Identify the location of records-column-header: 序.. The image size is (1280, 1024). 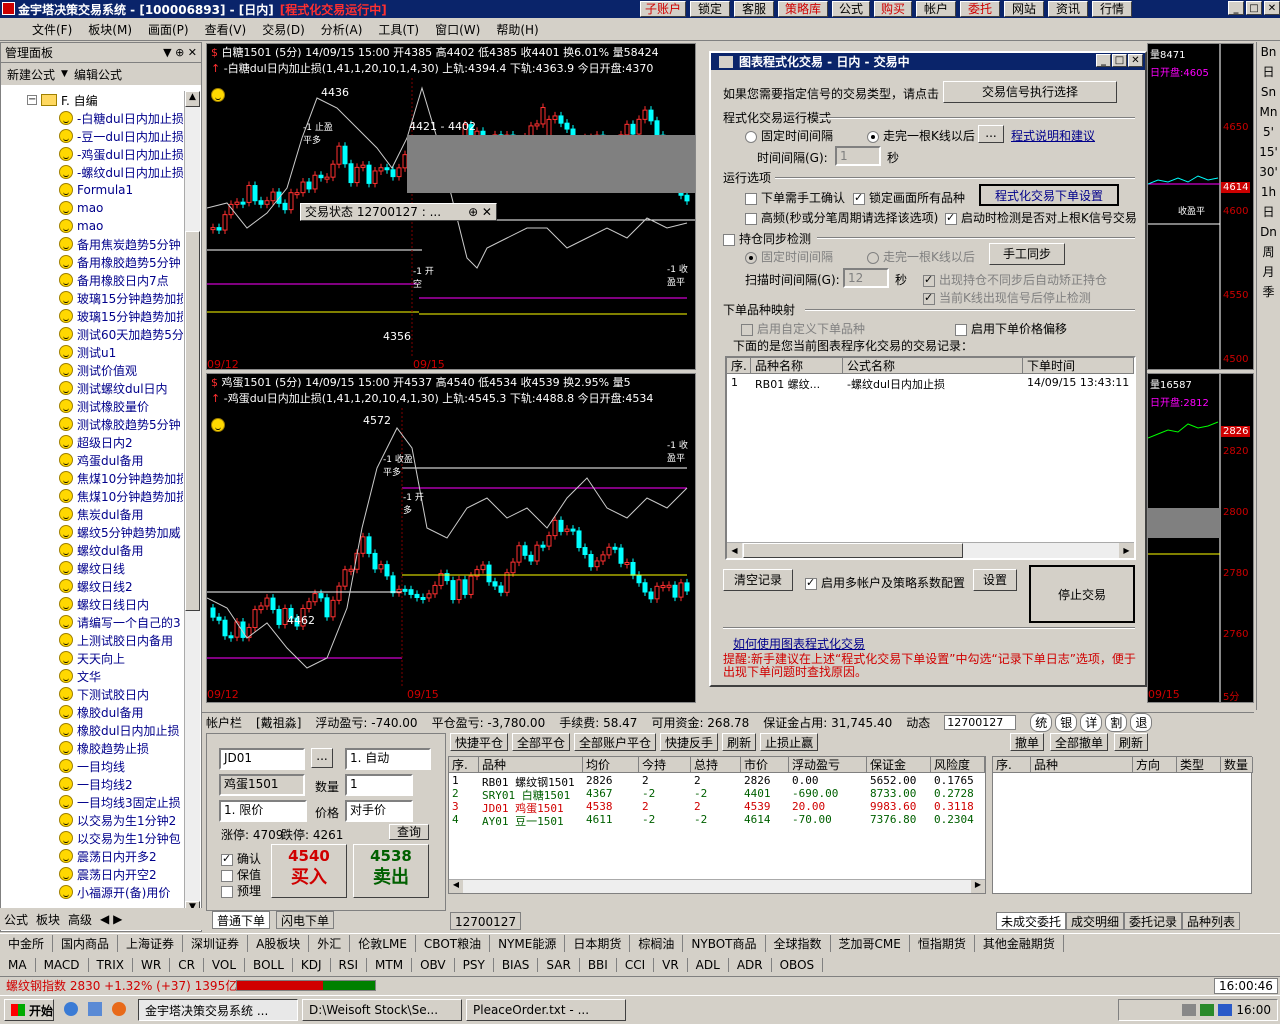
(739, 366).